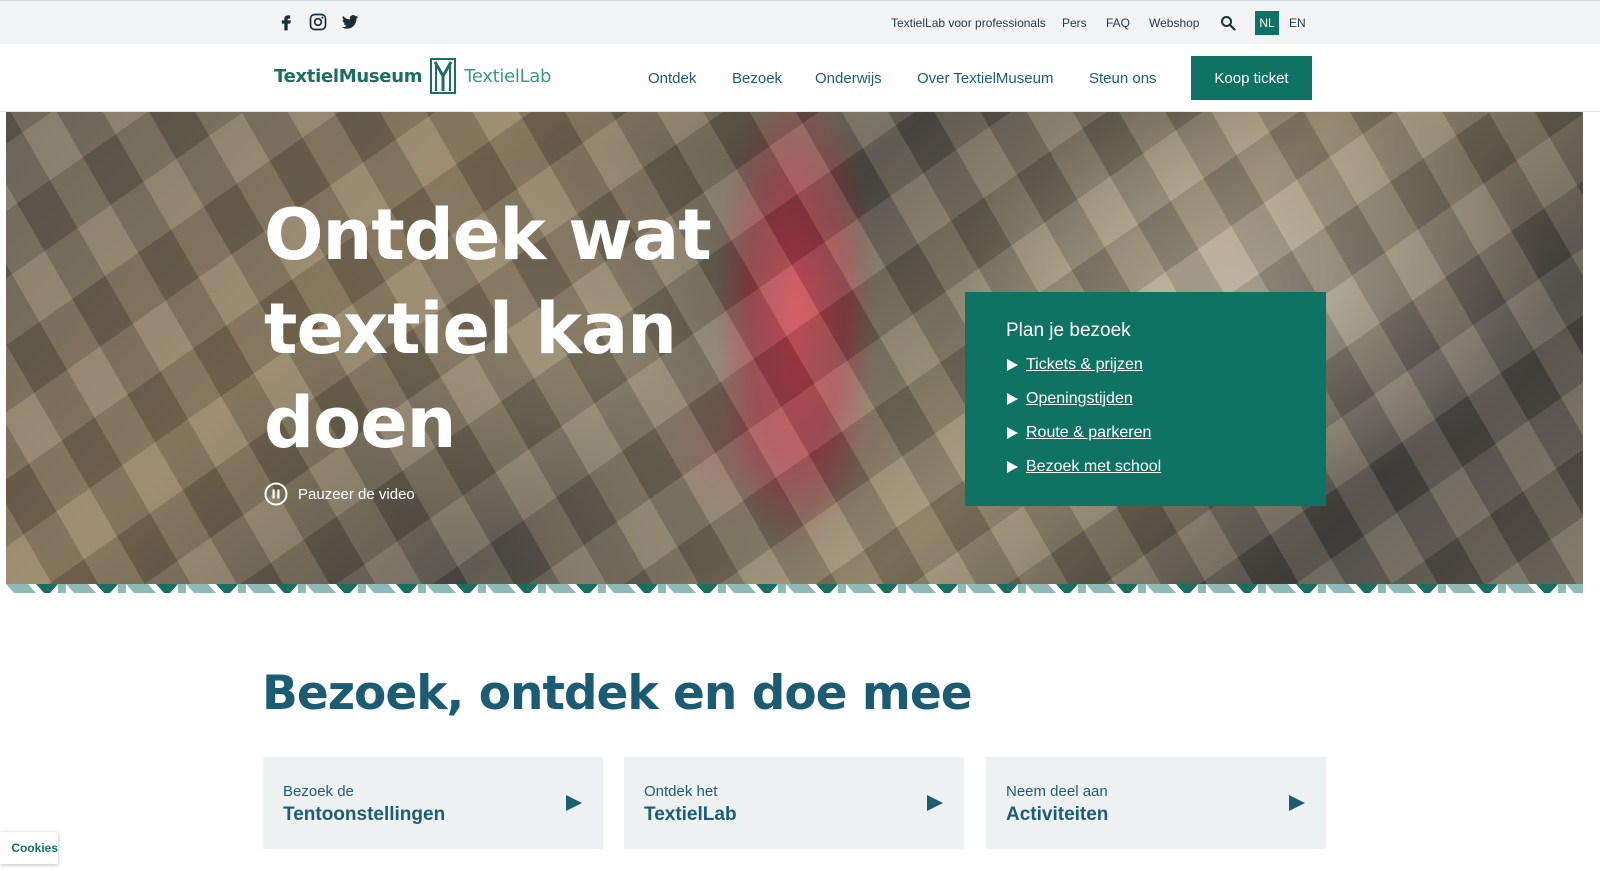 Image resolution: width=1600 pixels, height=871 pixels. I want to click on facebook-icon, so click(286, 22).